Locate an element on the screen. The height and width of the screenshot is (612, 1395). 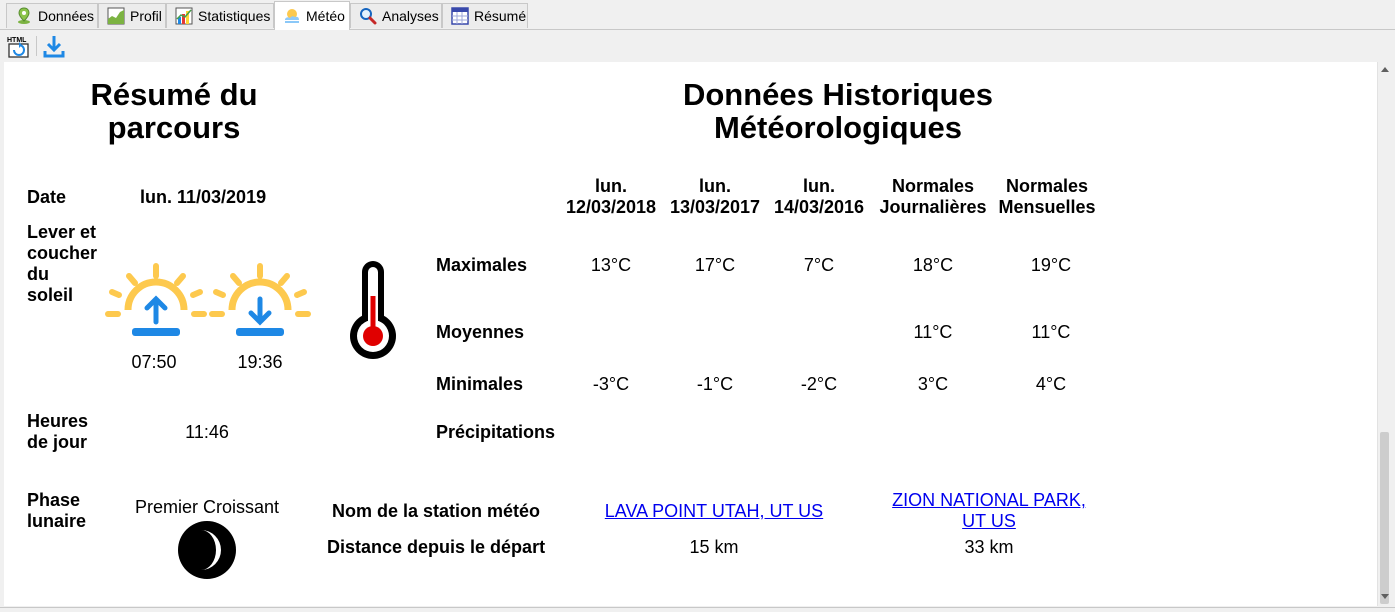
toolbar: HTML is located at coordinates (697, 46).